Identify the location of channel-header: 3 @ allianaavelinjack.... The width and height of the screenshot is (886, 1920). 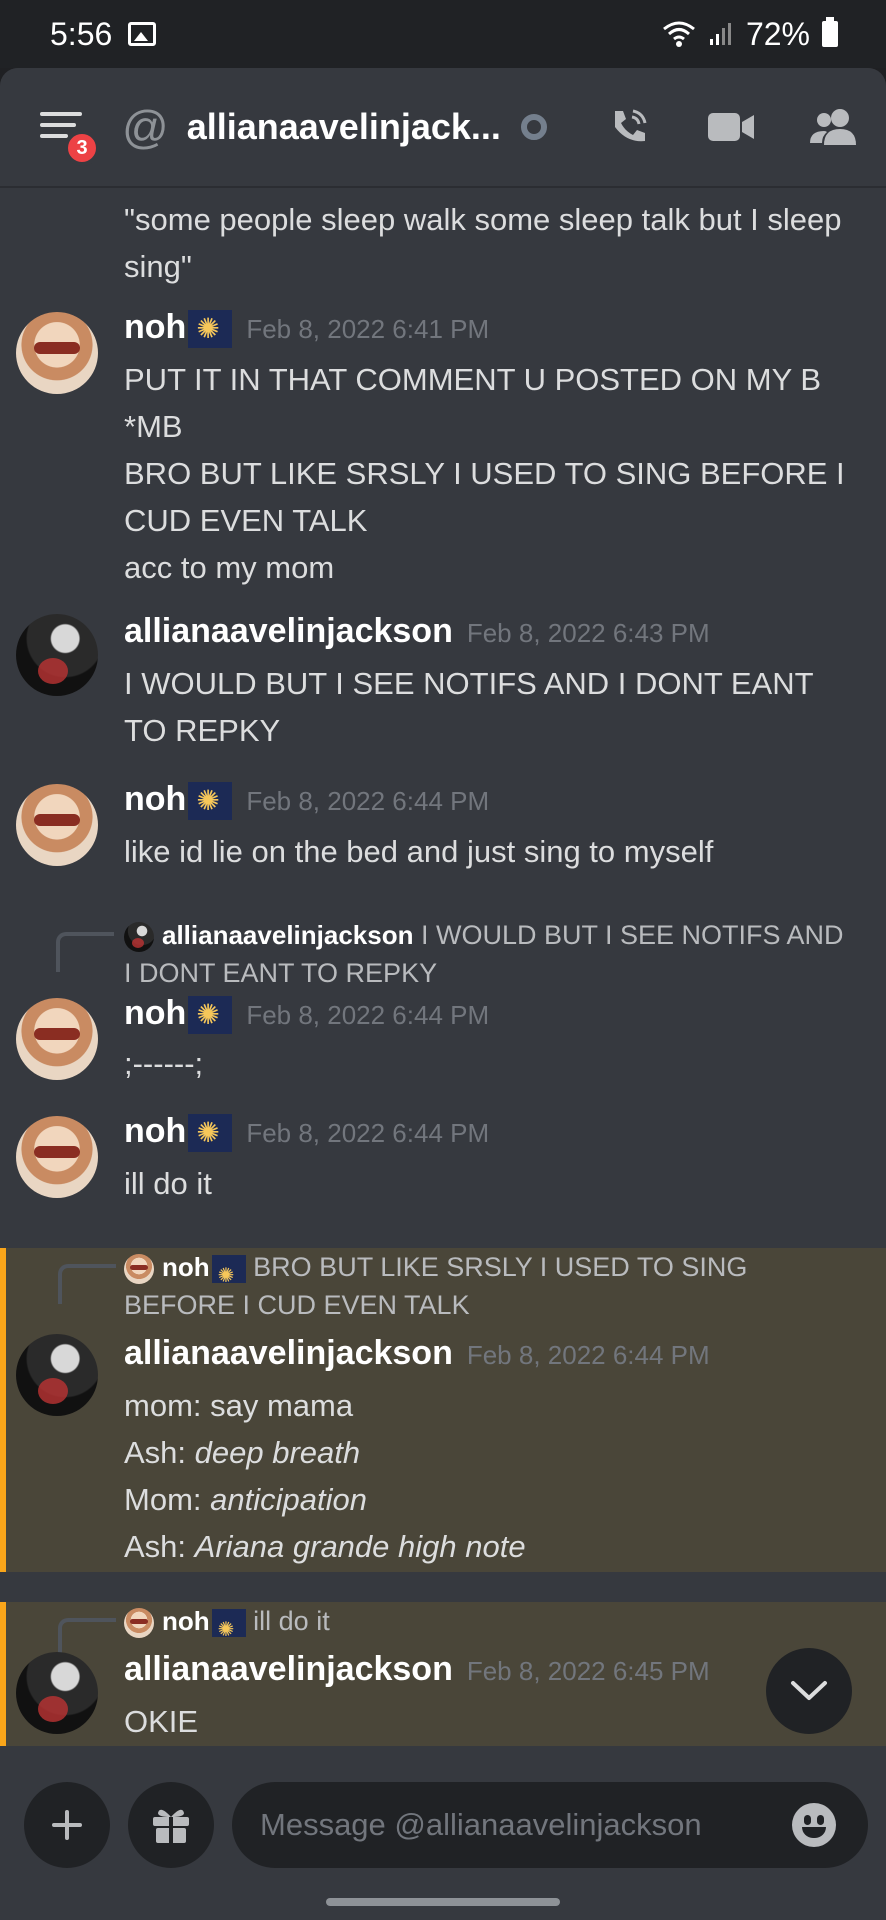
(443, 127).